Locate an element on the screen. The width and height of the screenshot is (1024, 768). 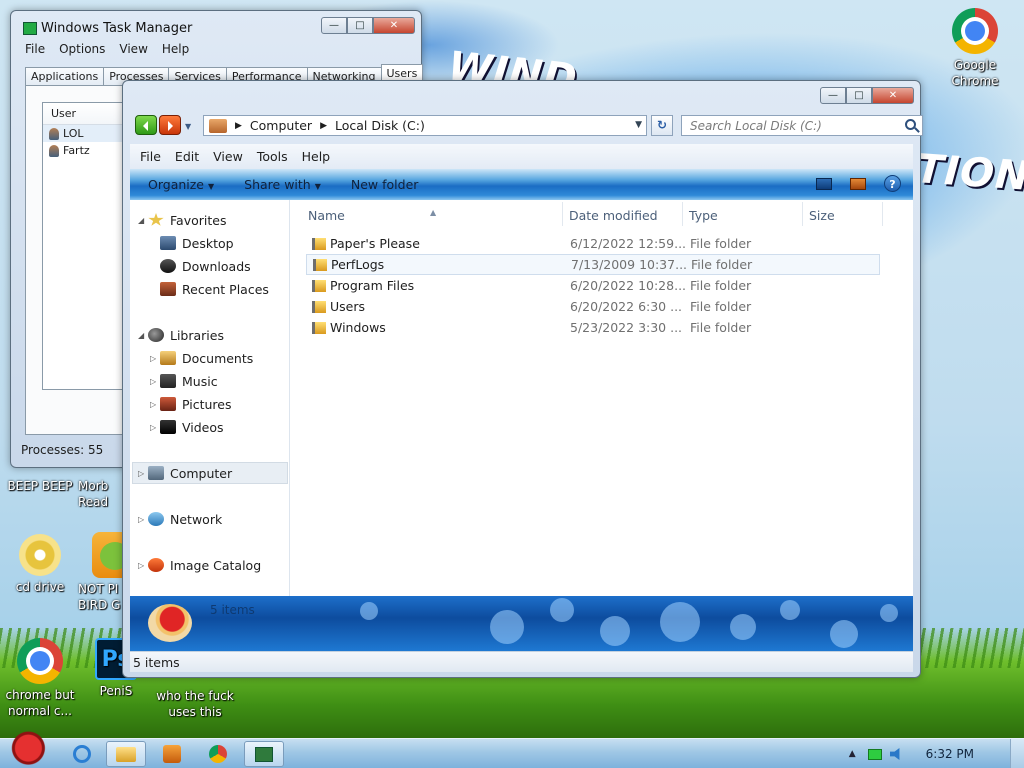
taskbar-media-player is located at coordinates (172, 754).